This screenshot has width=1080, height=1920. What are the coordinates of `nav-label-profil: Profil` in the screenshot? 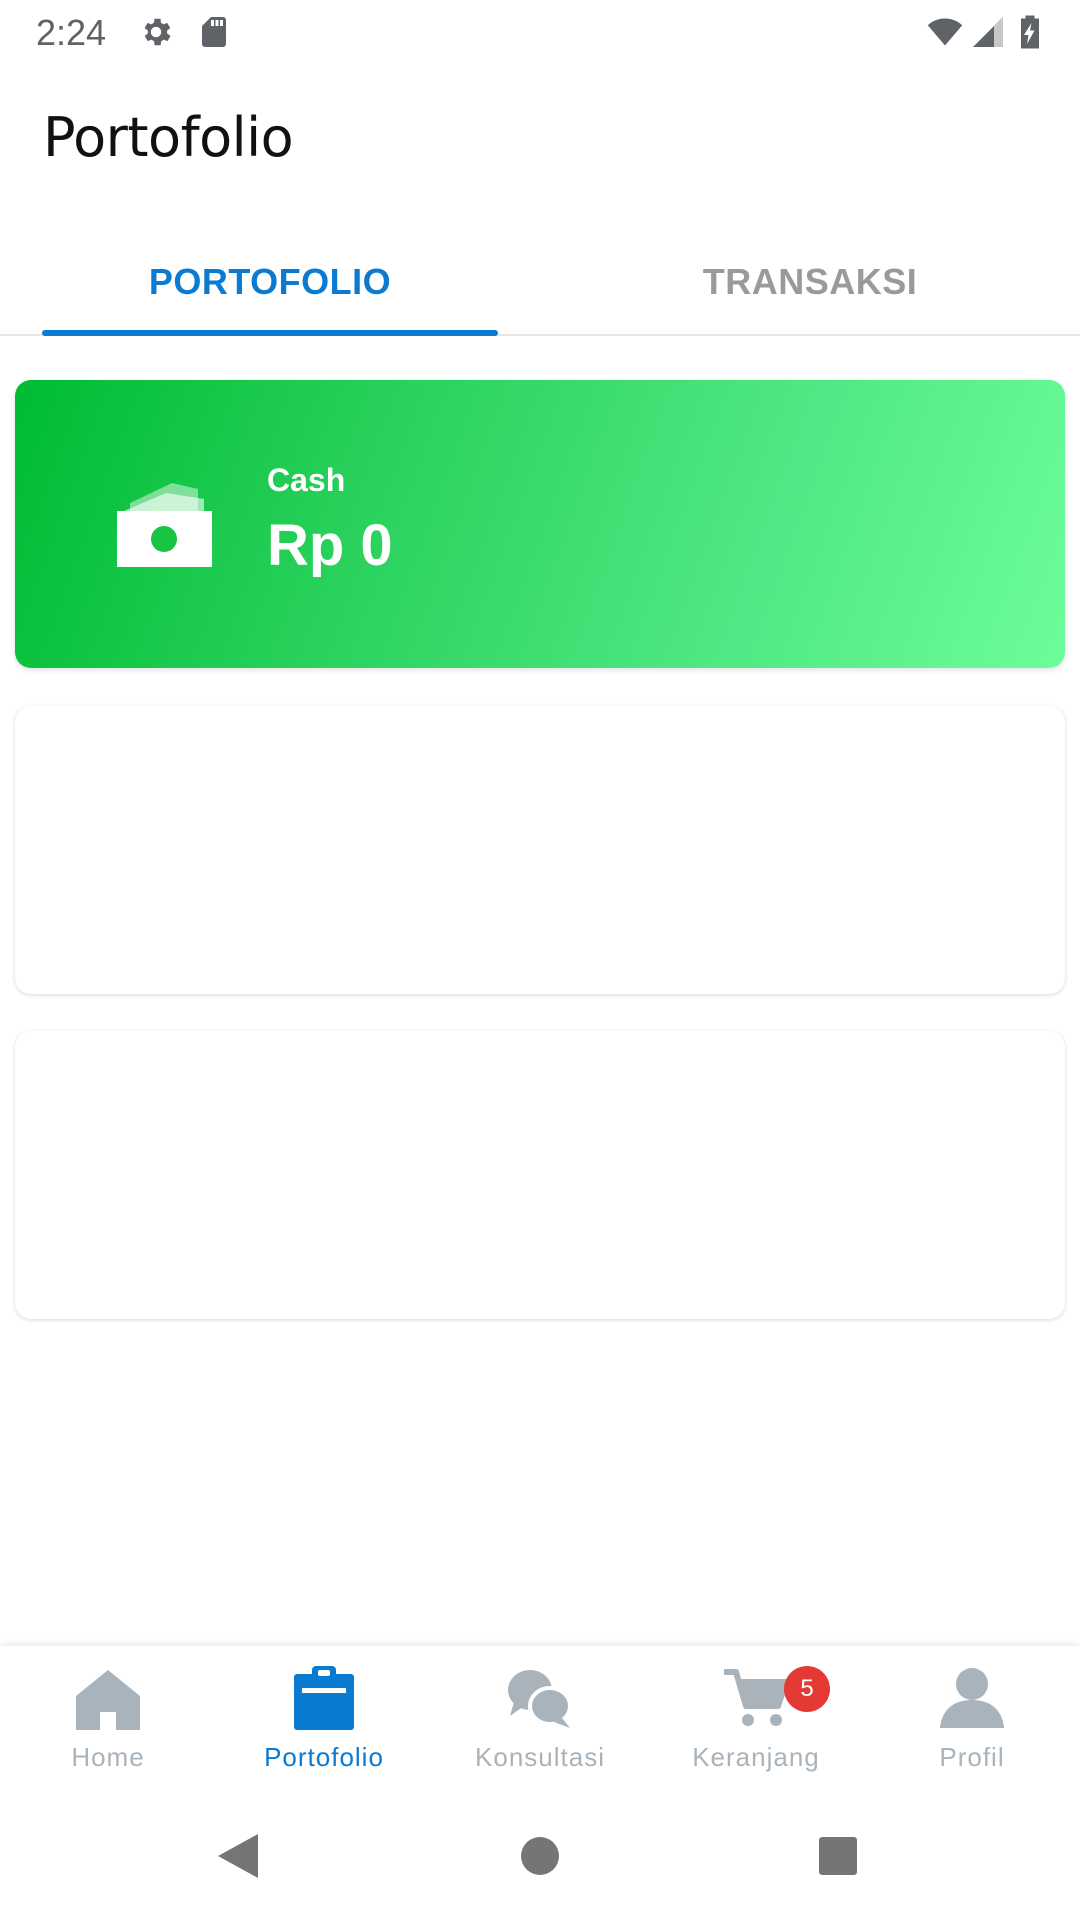 It's located at (972, 1757).